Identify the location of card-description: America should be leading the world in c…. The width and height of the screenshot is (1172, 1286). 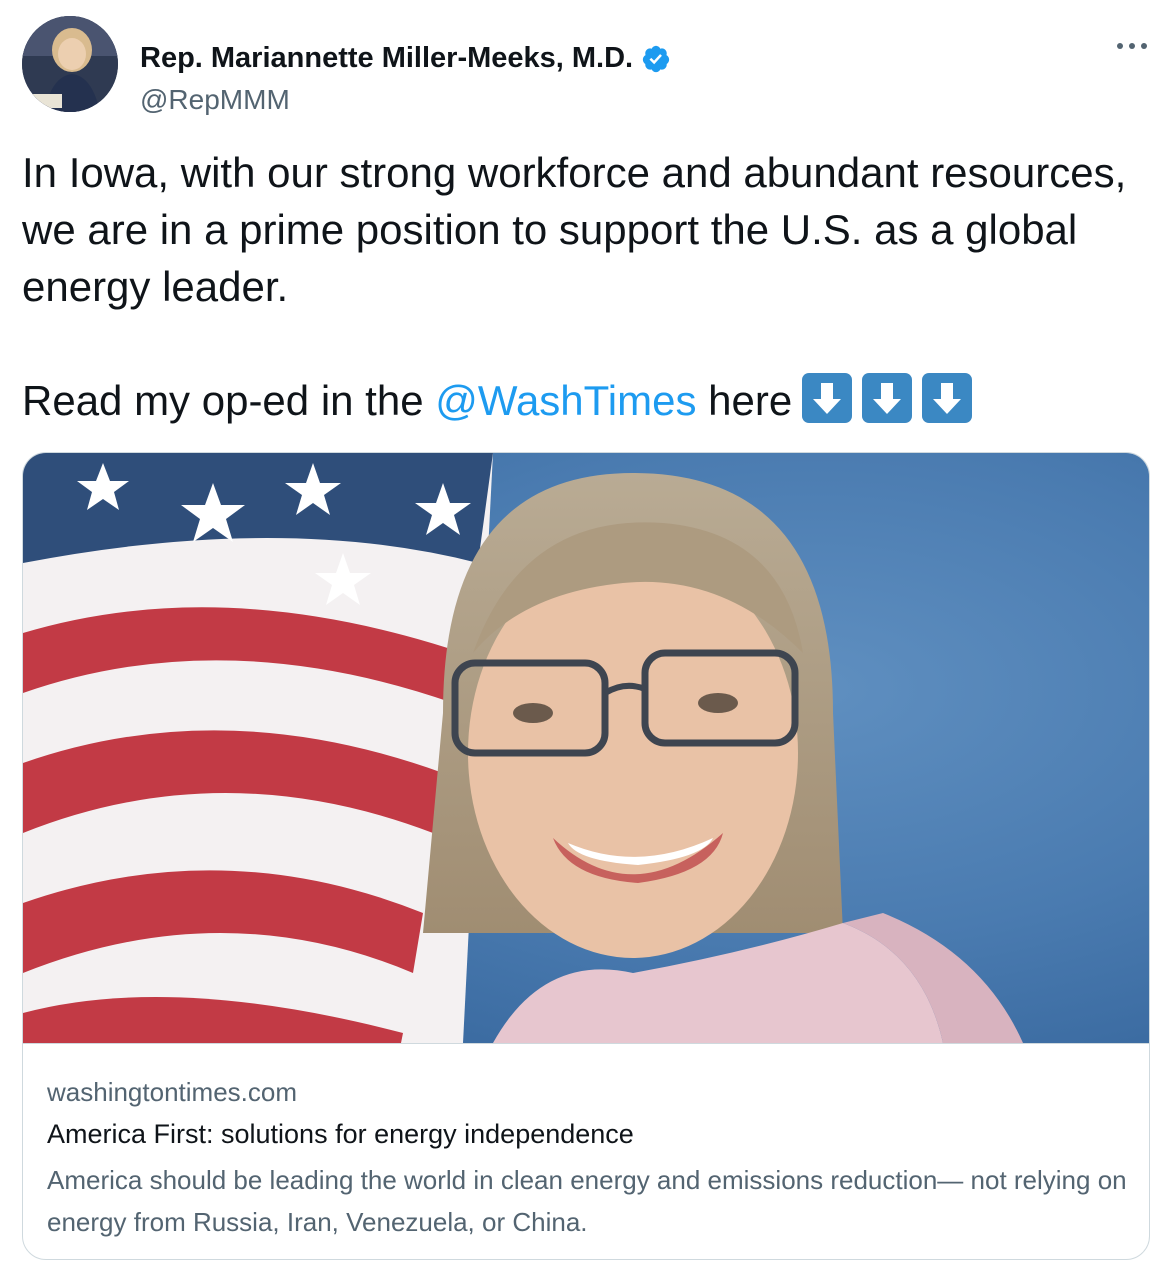
(587, 1201).